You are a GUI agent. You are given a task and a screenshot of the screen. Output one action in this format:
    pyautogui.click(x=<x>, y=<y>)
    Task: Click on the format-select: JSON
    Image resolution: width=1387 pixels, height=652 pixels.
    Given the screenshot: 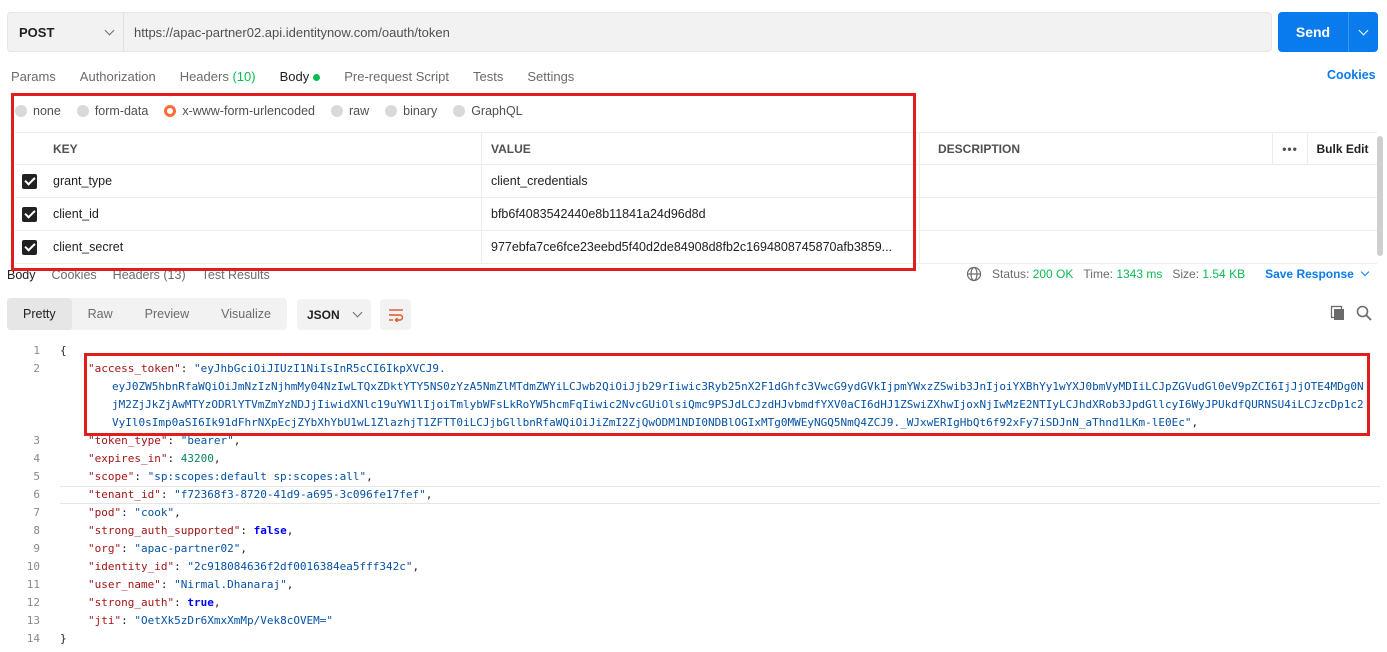 What is the action you would take?
    pyautogui.click(x=334, y=314)
    